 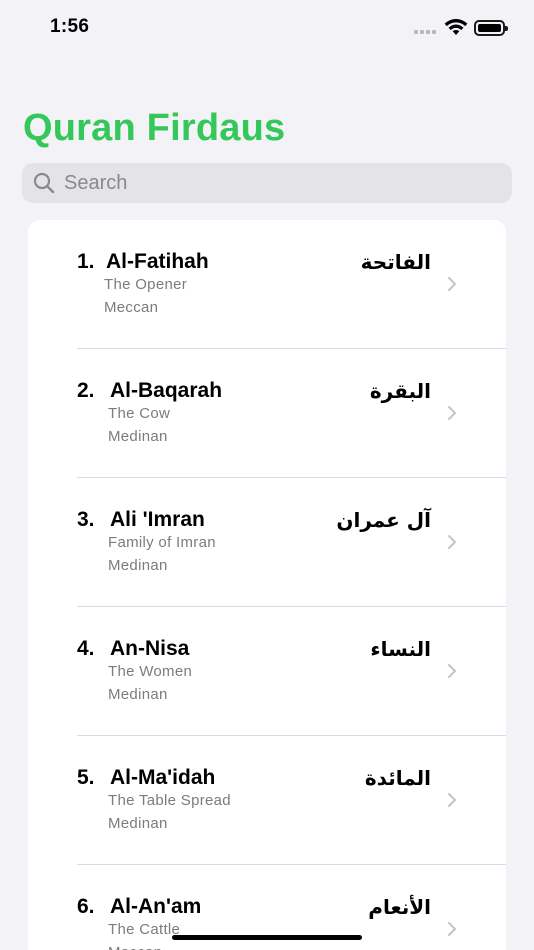 What do you see at coordinates (154, 128) in the screenshot?
I see `page-title: Quran Firdaus` at bounding box center [154, 128].